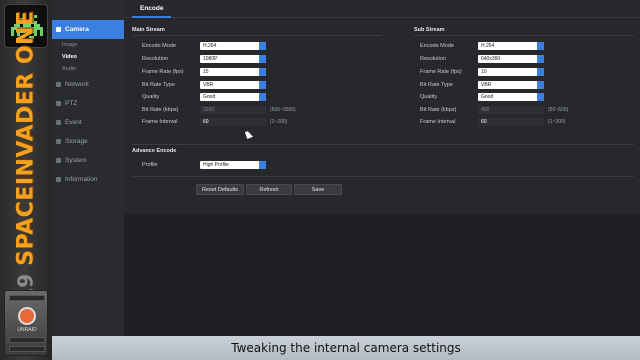 This screenshot has height=360, width=640. What do you see at coordinates (88, 57) in the screenshot?
I see `sidebar-subitem-video: Video` at bounding box center [88, 57].